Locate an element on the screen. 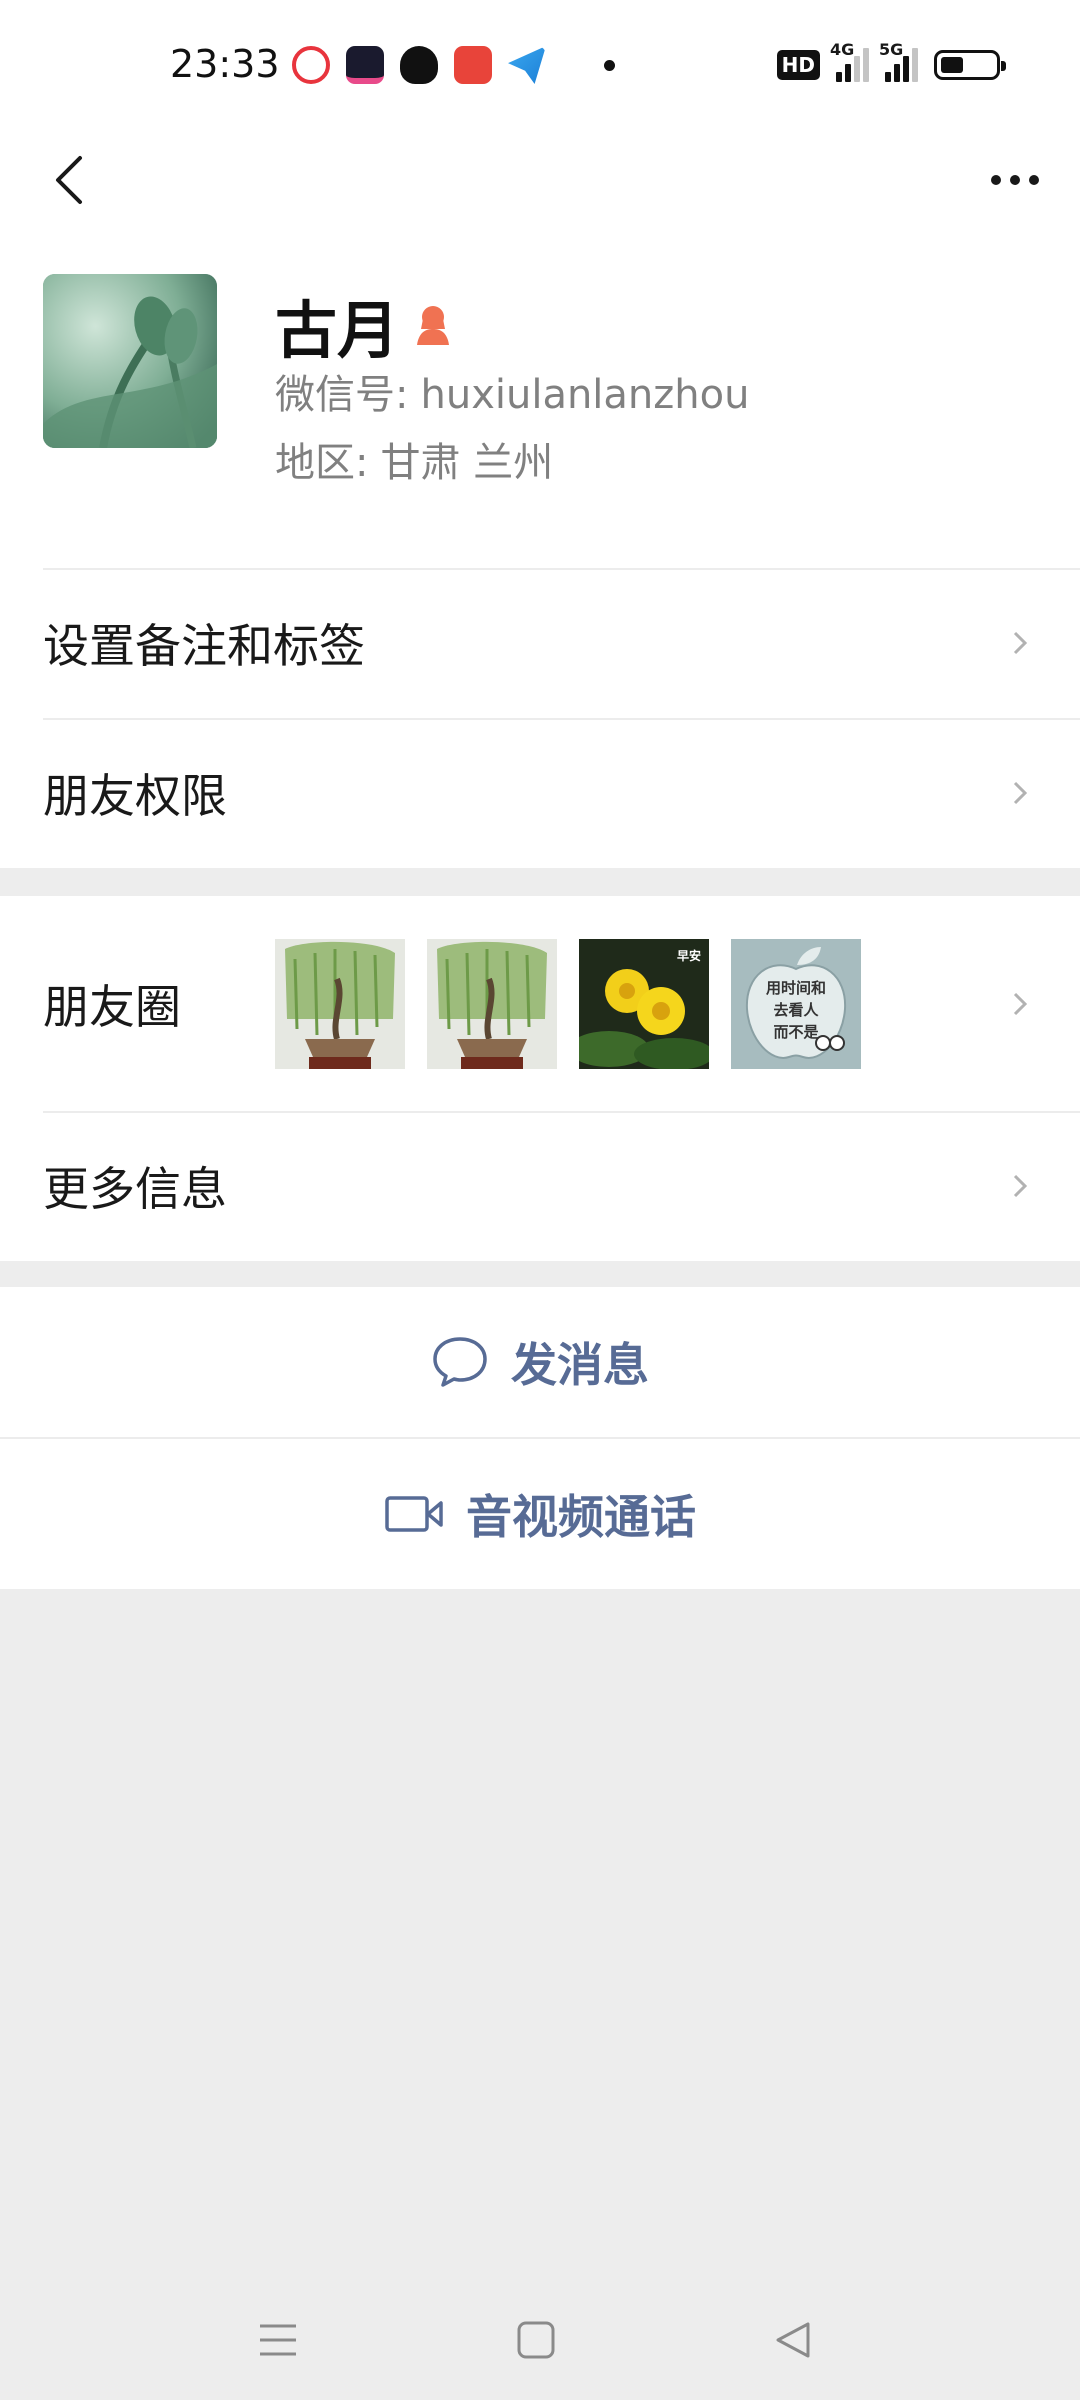 The image size is (1080, 2400). menu-lines-icon is located at coordinates (278, 2340).